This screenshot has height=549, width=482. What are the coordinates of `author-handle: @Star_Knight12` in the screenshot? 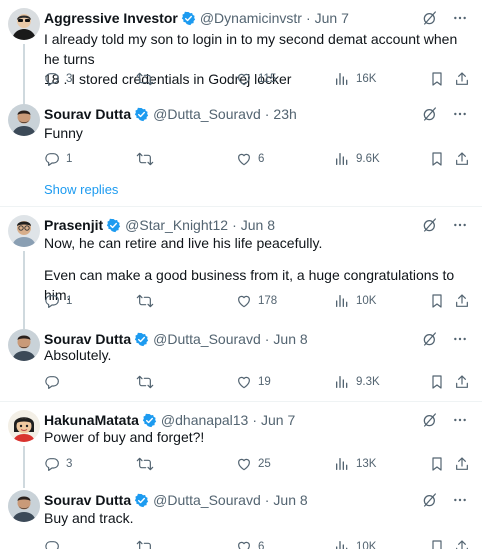 It's located at (176, 225).